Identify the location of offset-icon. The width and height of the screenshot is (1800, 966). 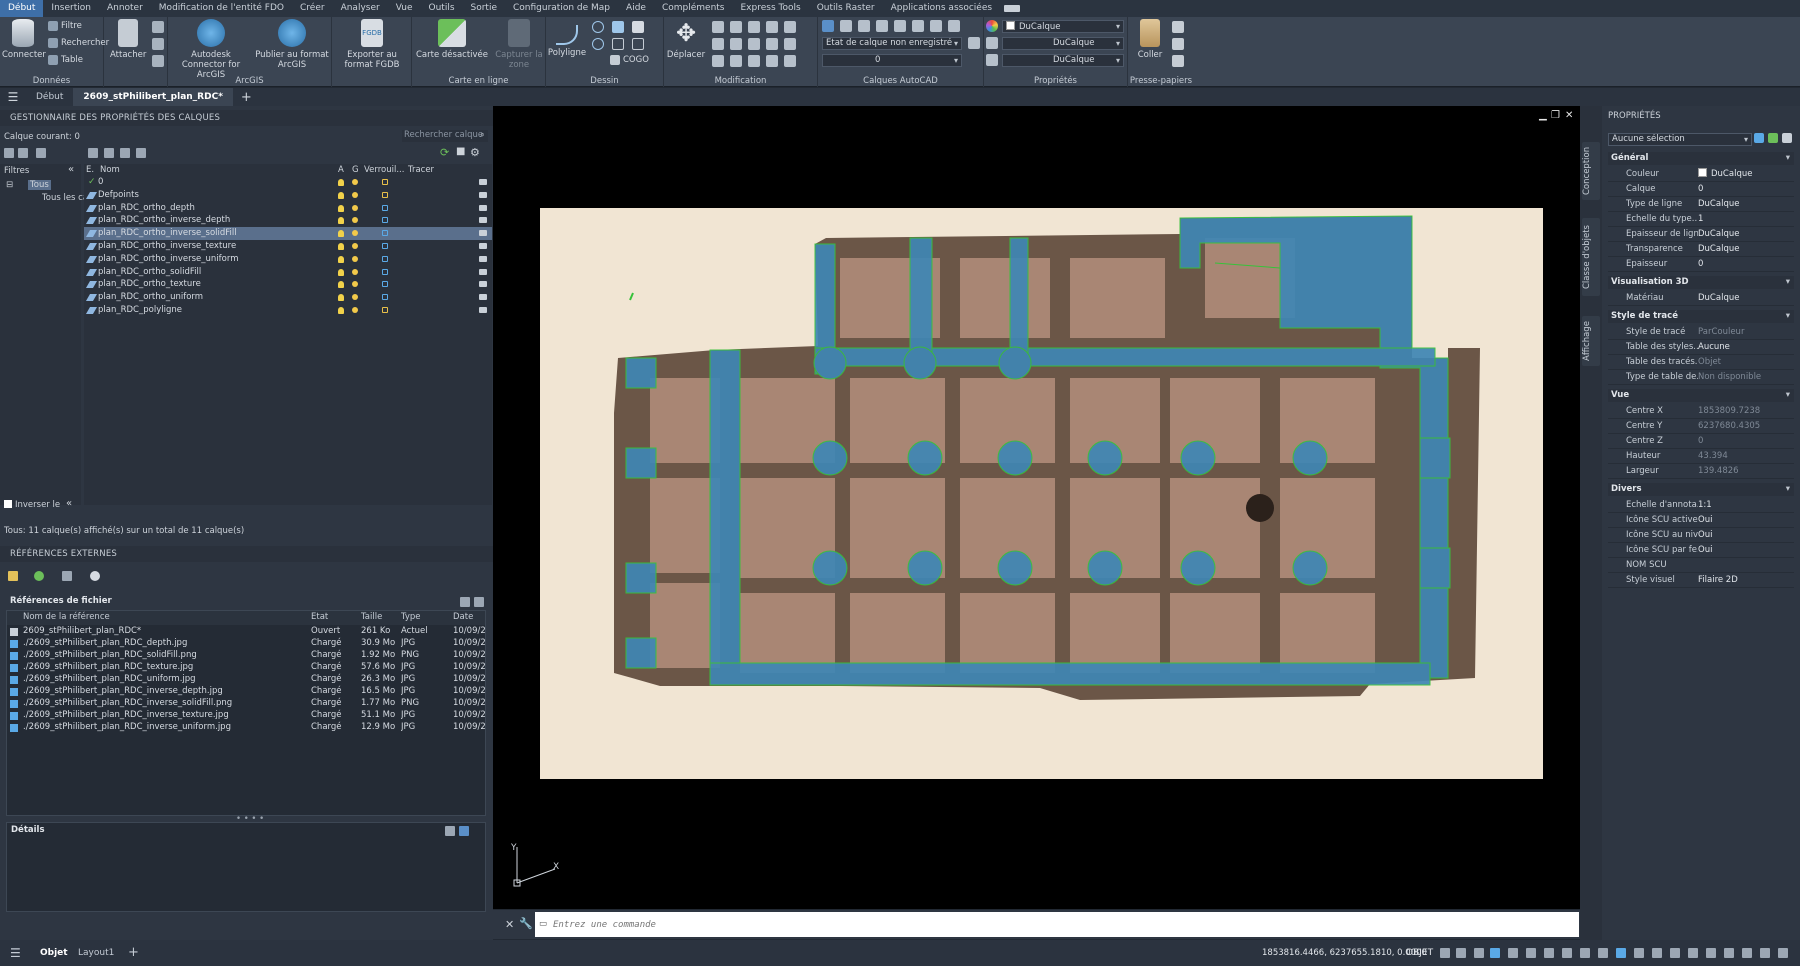
(790, 44).